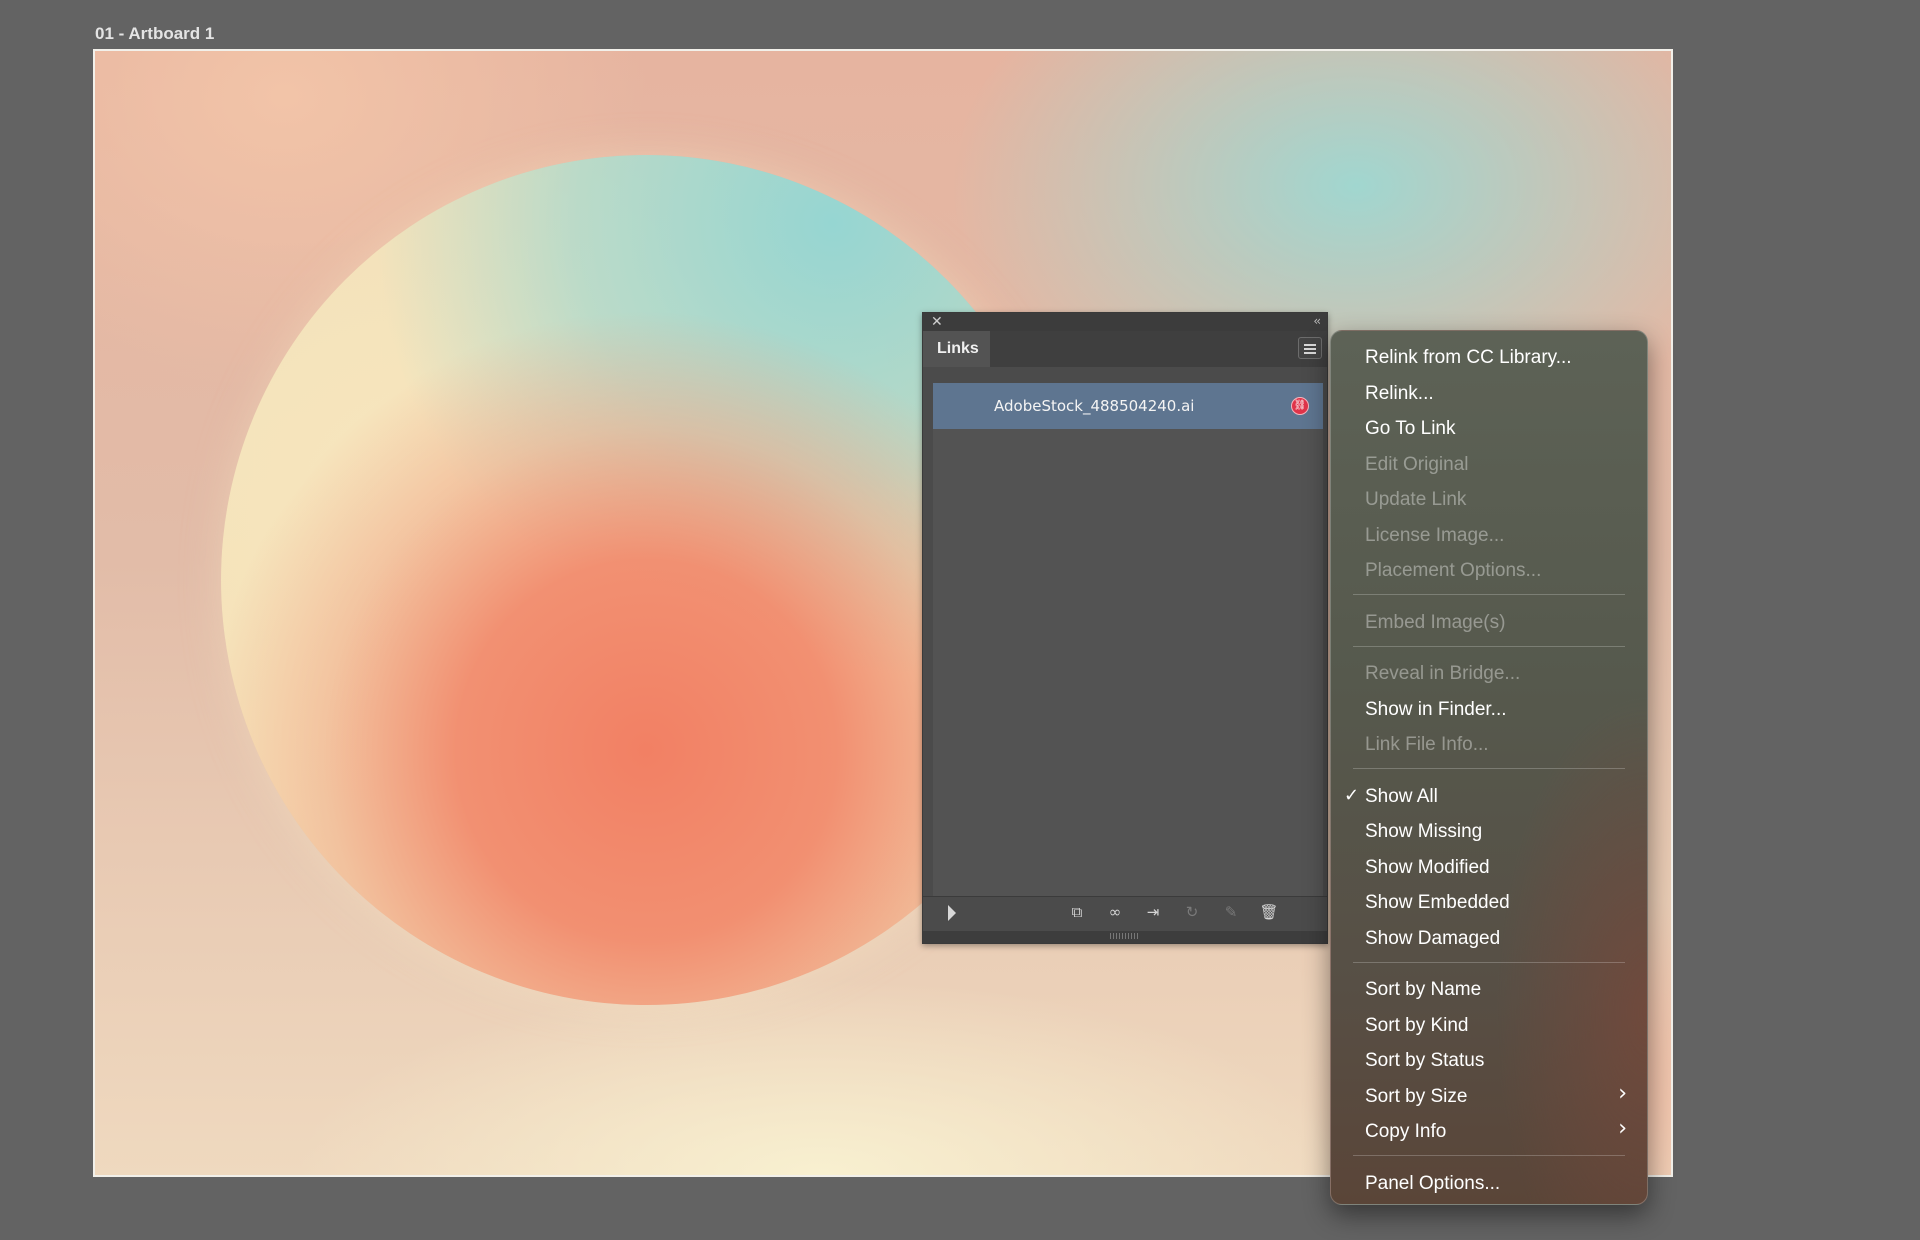 This screenshot has width=1920, height=1240. What do you see at coordinates (1316, 321) in the screenshot?
I see `double-chevron-left-icon: ‹‹` at bounding box center [1316, 321].